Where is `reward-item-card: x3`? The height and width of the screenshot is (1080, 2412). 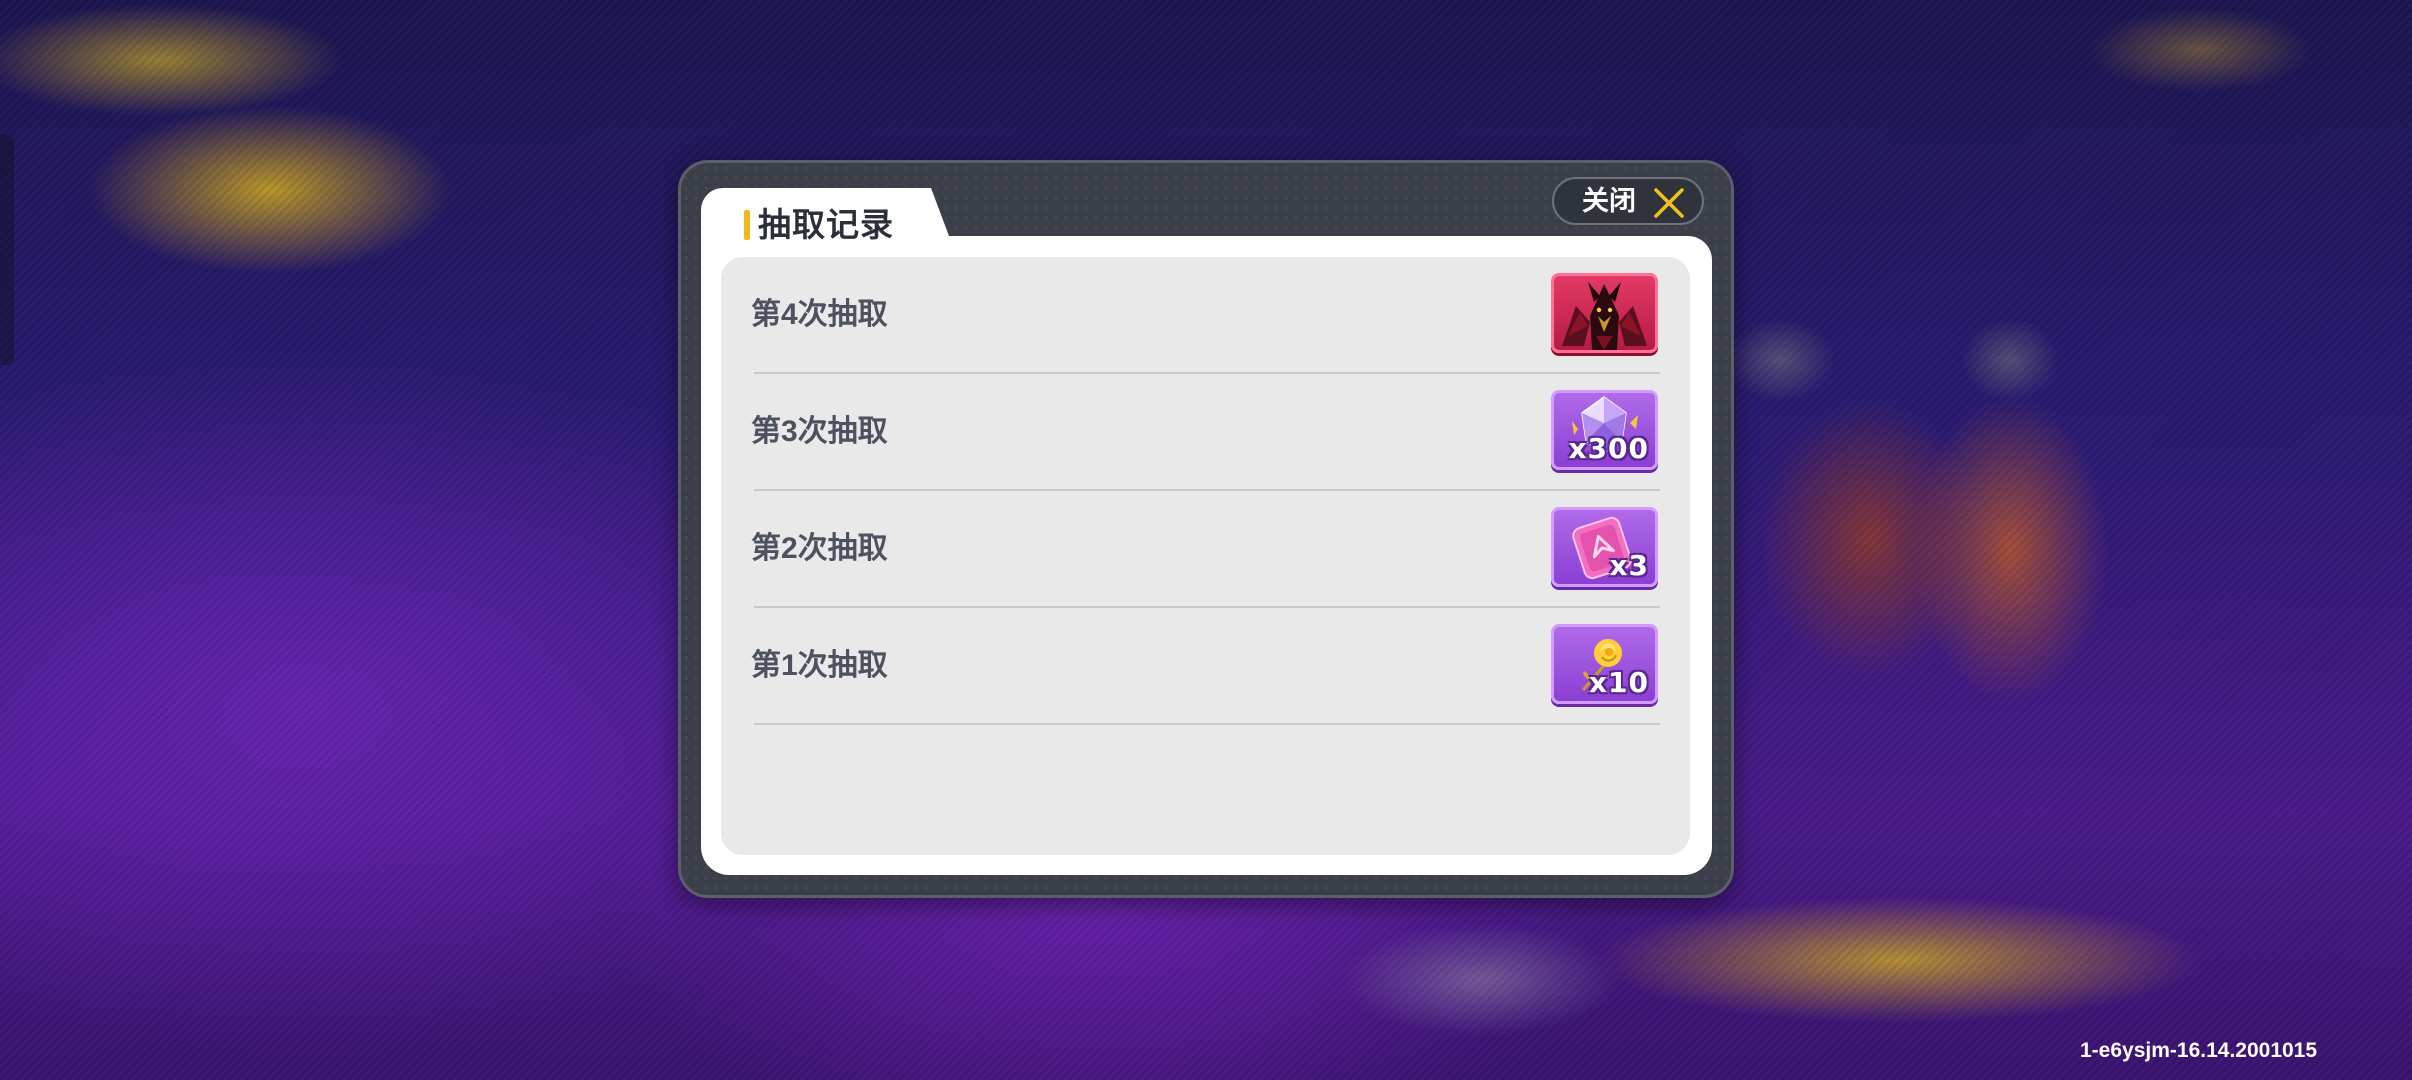 reward-item-card: x3 is located at coordinates (1604, 547).